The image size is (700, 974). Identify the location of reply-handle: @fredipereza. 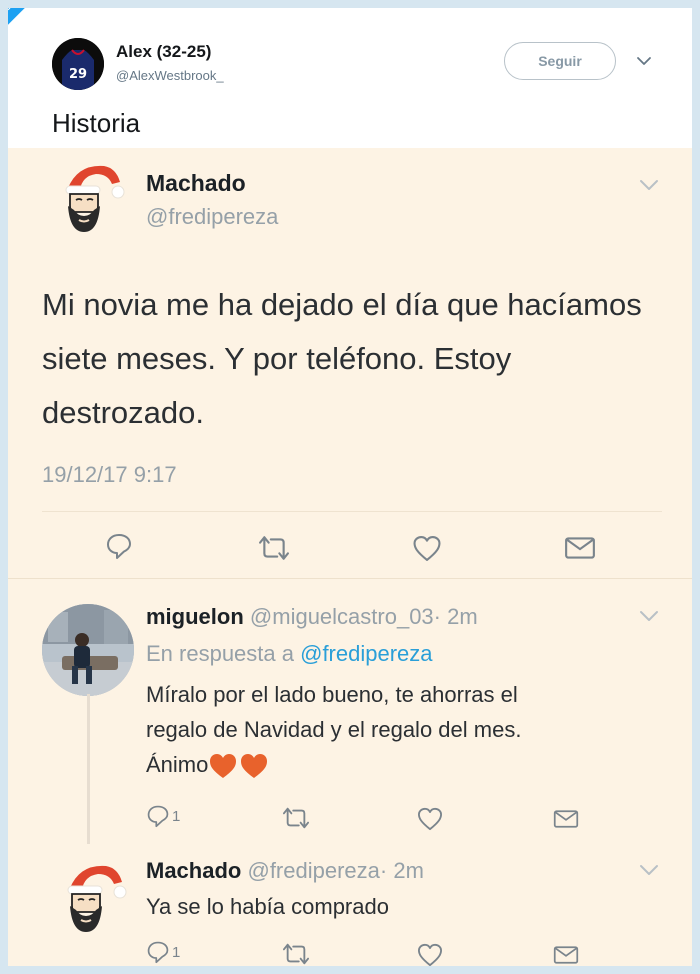
(313, 870).